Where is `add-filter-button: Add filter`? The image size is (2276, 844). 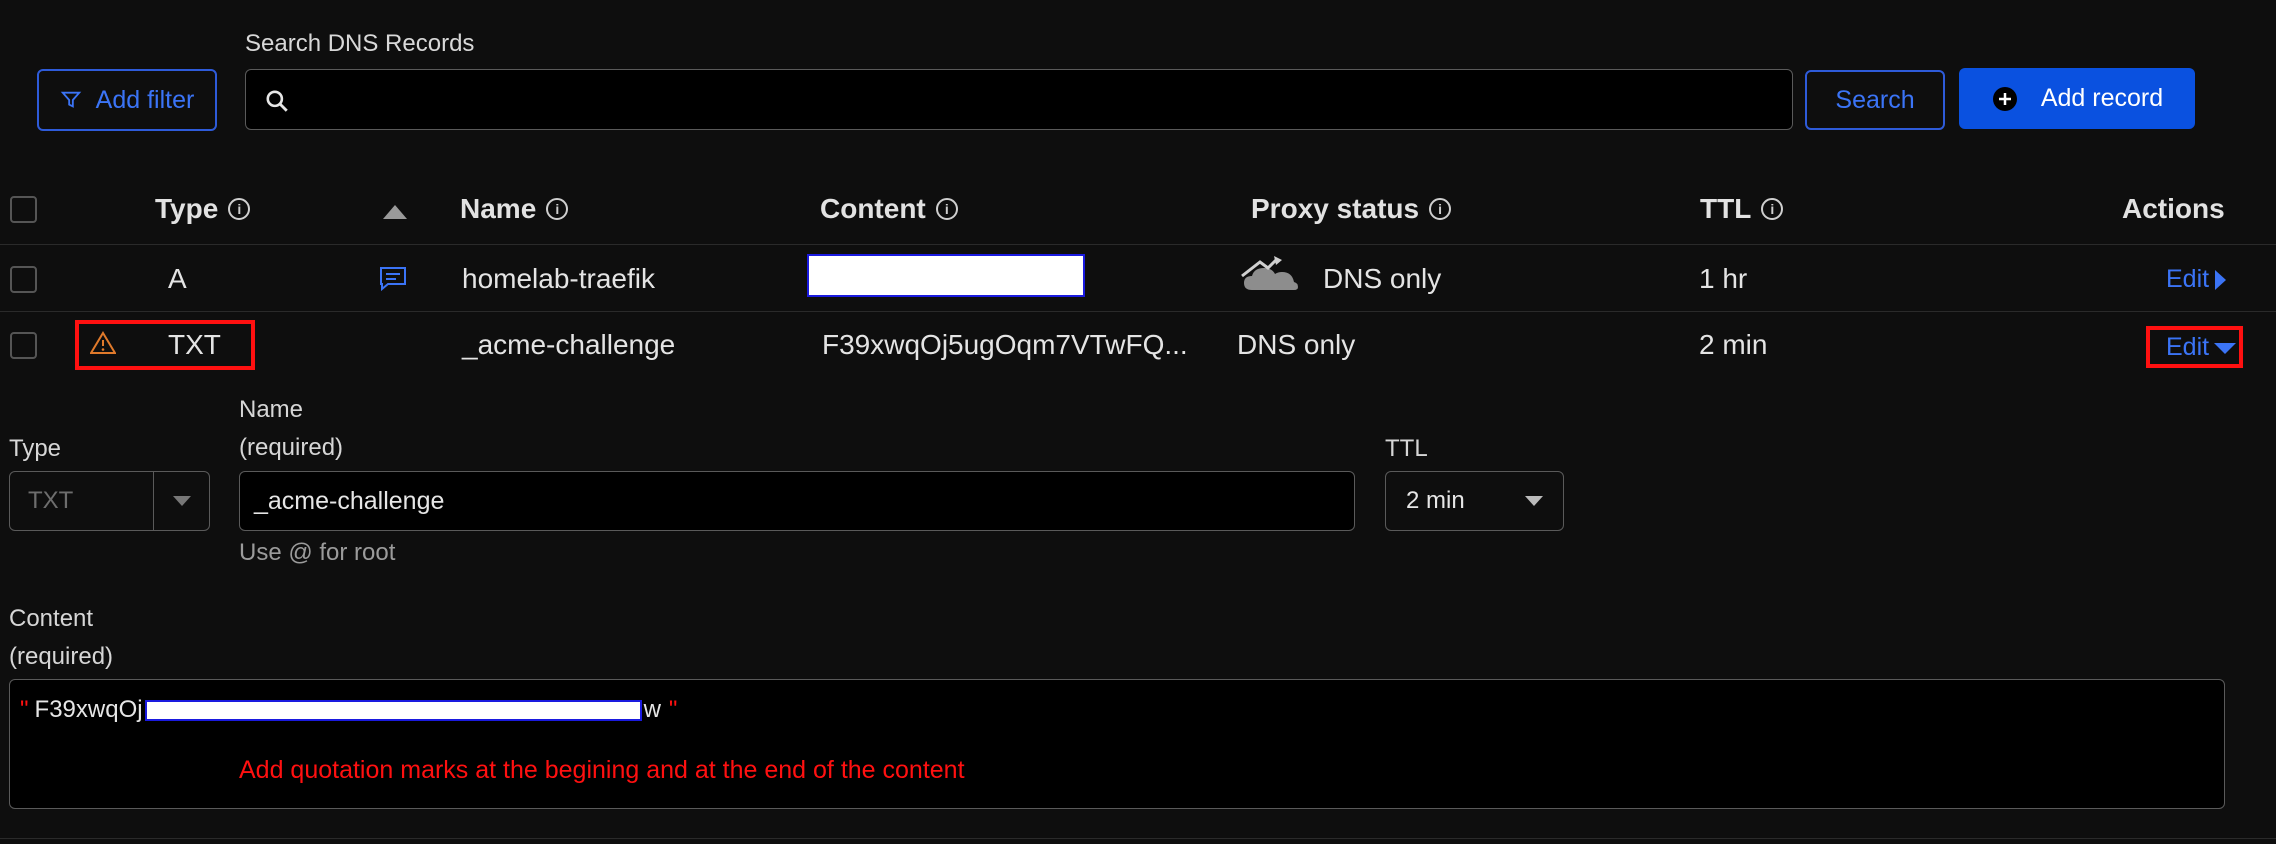 add-filter-button: Add filter is located at coordinates (127, 100).